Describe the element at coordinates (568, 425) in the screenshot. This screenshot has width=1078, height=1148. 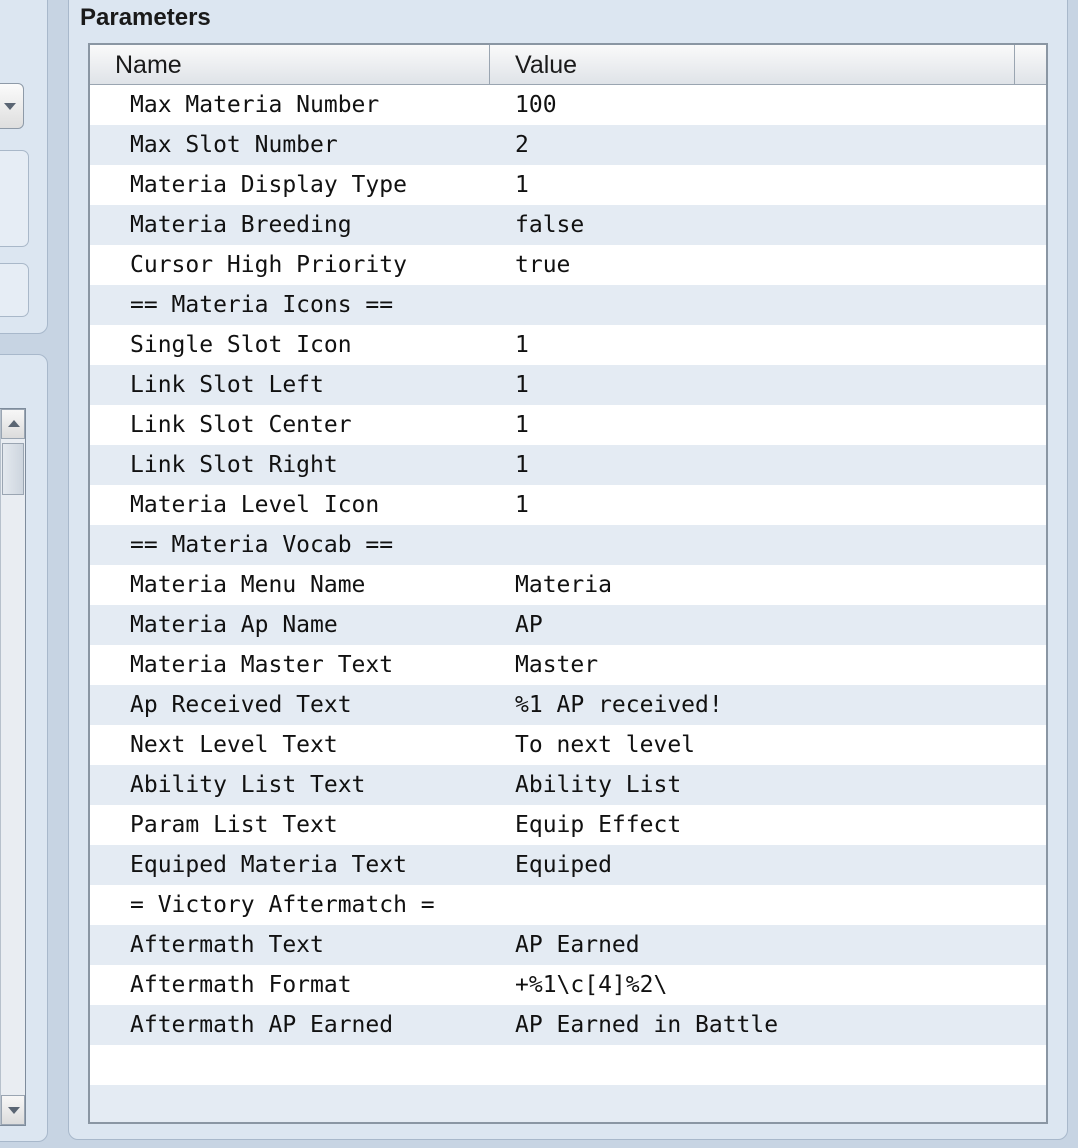
I see `table-row: Link Slot Center 1` at that location.